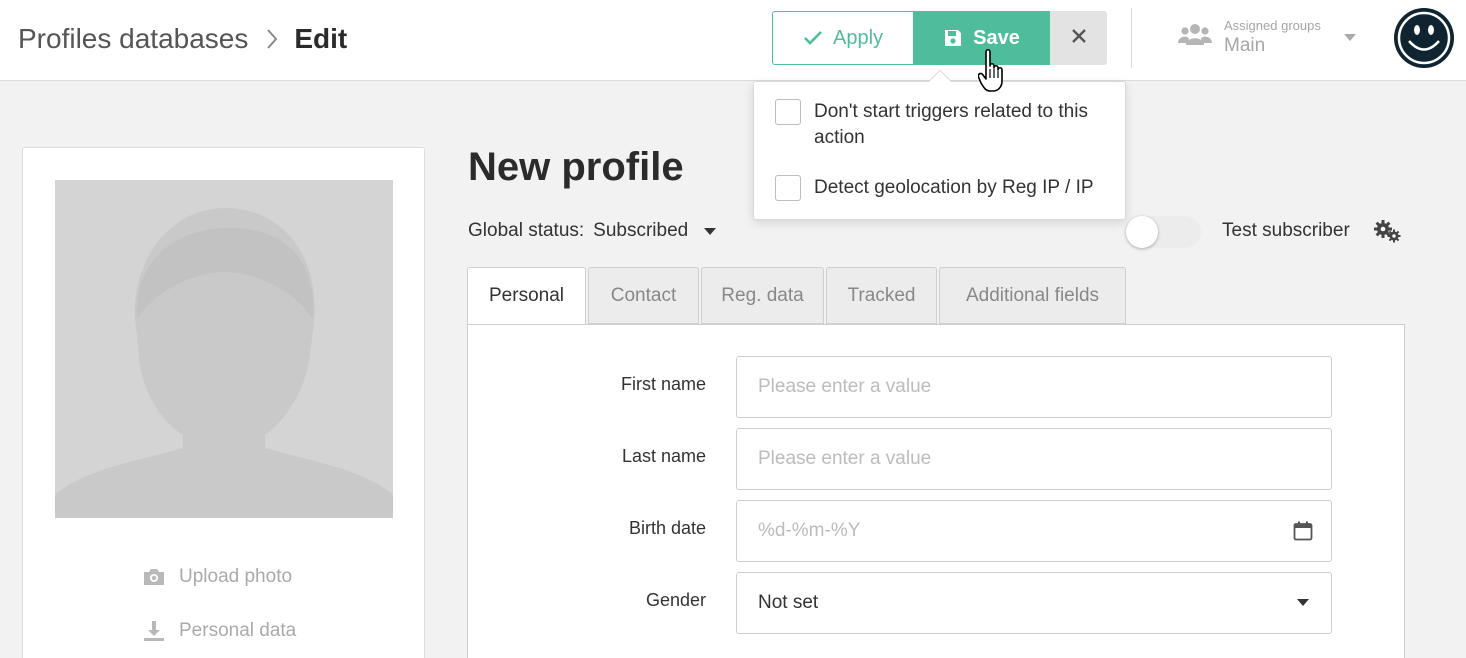  What do you see at coordinates (1034, 531) in the screenshot?
I see `birth-date-input: %d-%m-%Y` at bounding box center [1034, 531].